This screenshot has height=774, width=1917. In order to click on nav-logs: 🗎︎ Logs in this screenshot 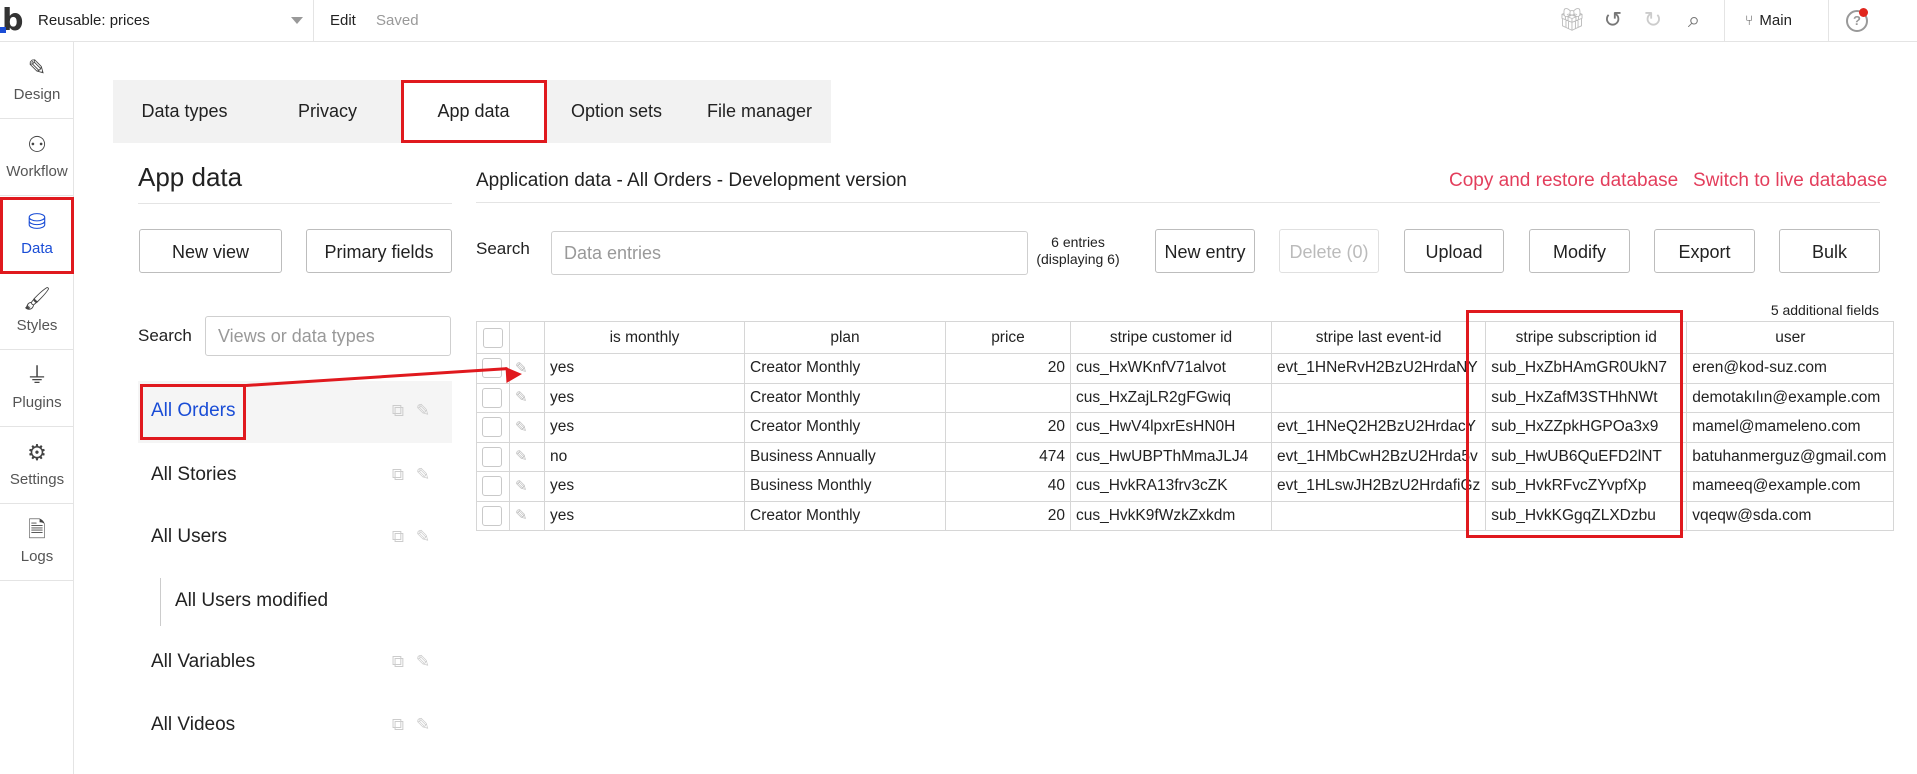, I will do `click(37, 542)`.